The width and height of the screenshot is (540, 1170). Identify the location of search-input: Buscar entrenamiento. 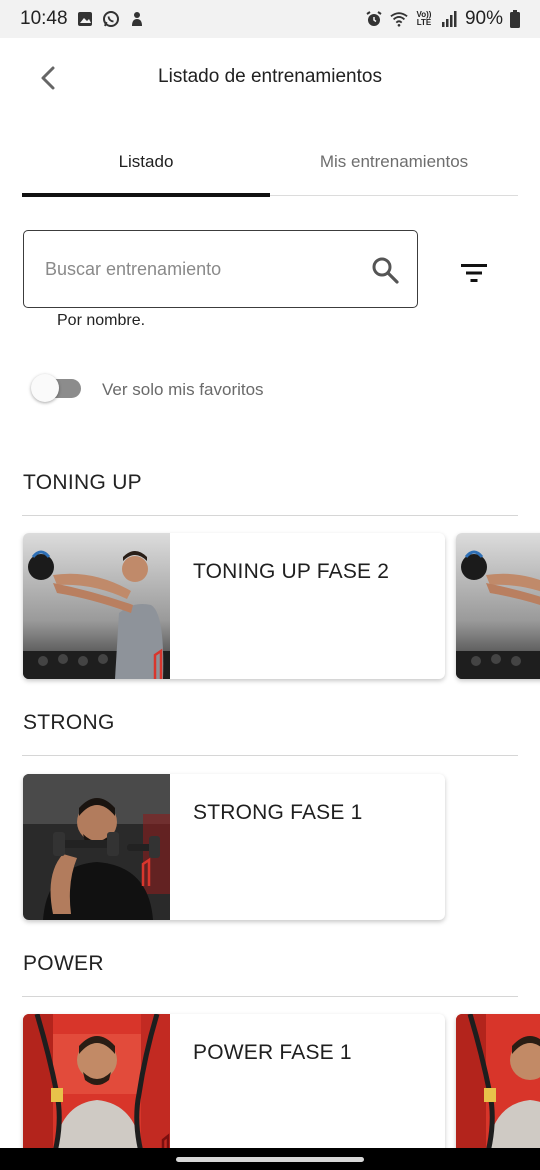
(220, 269).